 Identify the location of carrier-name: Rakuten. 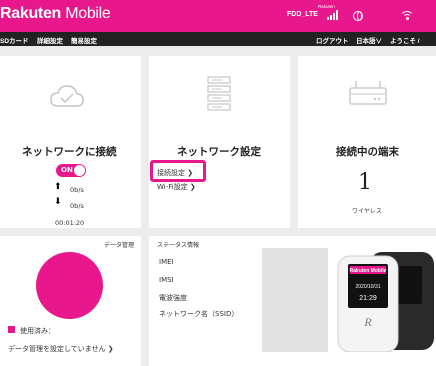
(326, 6).